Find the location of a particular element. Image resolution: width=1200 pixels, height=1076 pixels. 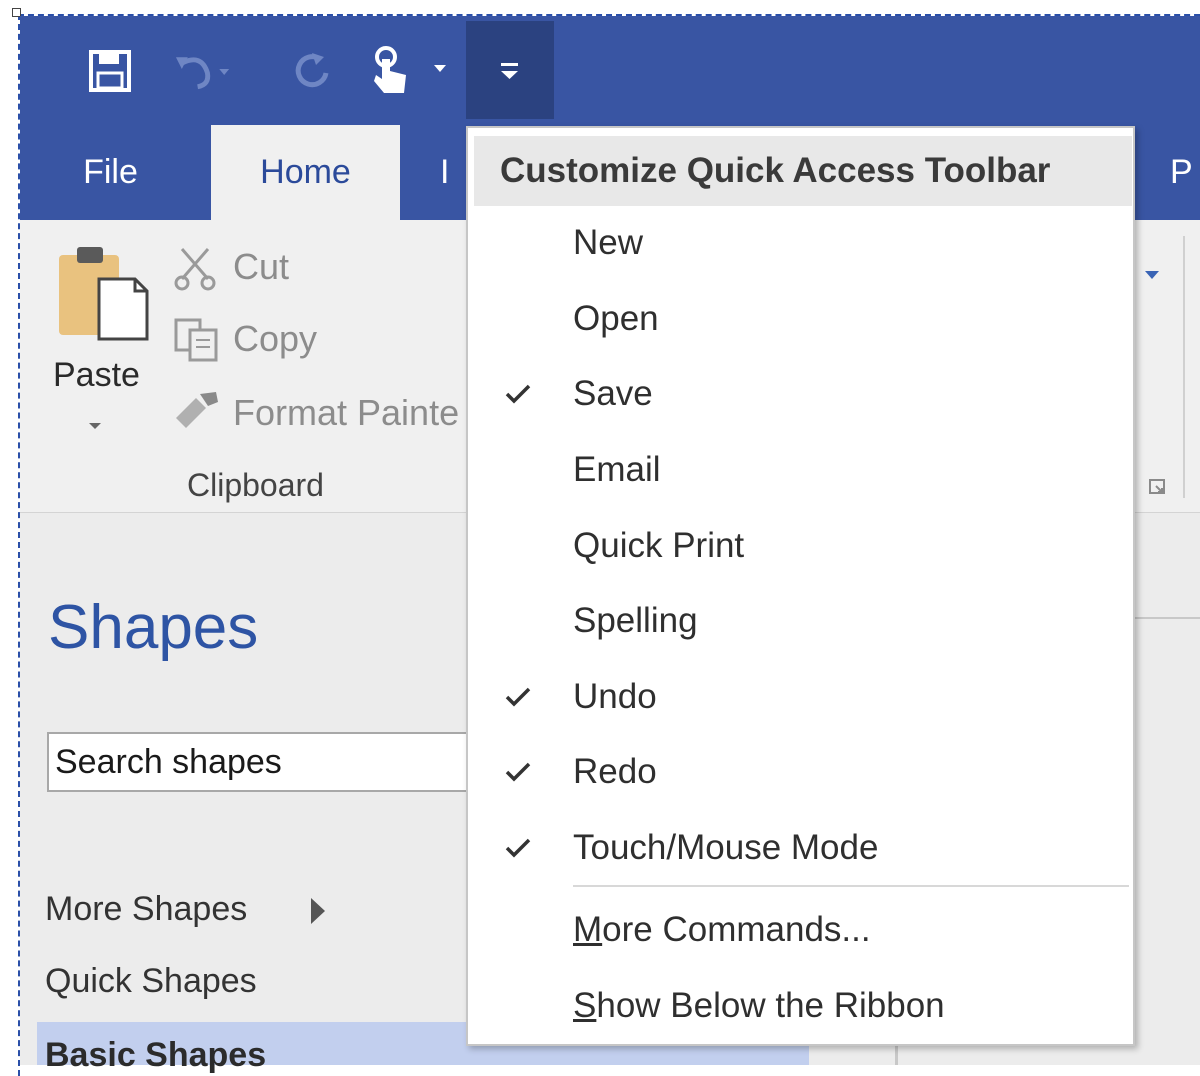

menu-item-label: Touch/Mouse Mode is located at coordinates (726, 847).